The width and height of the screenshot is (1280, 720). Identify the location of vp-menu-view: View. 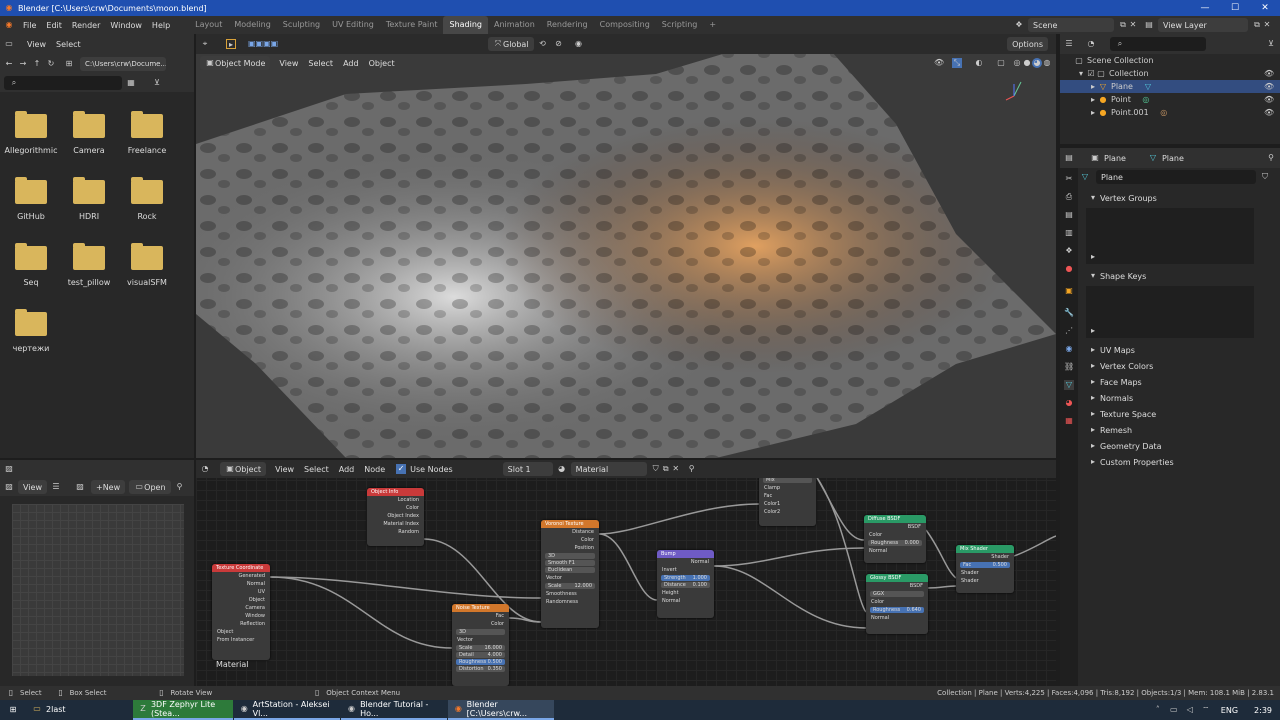
(288, 63).